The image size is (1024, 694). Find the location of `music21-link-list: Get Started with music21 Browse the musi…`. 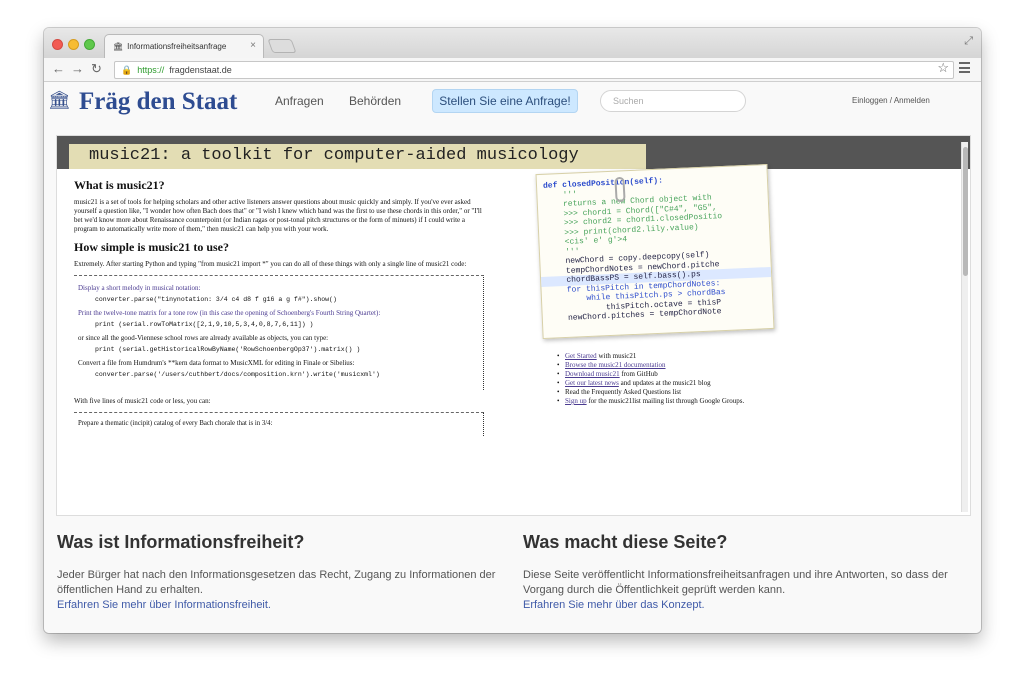

music21-link-list: Get Started with music21 Browse the musi… is located at coordinates (677, 379).